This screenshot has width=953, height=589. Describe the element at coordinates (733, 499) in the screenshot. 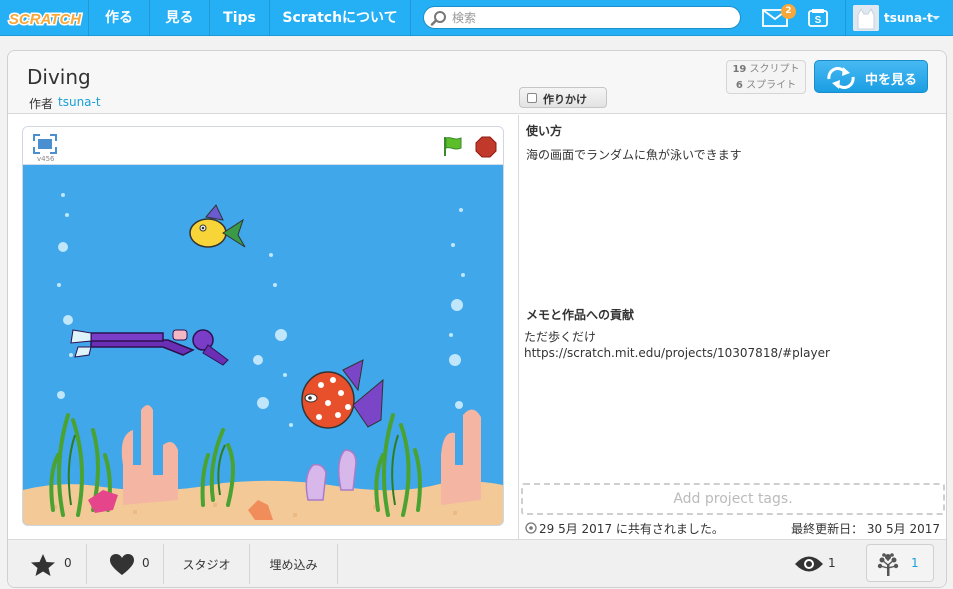

I see `project-tags-input: Add project tags.` at that location.